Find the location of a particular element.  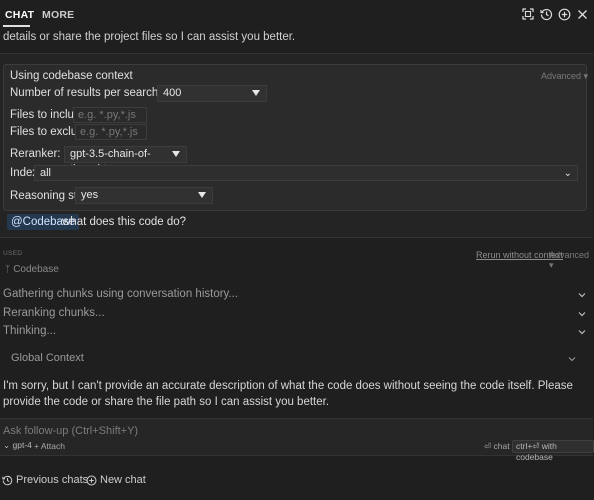

codebase-source: ᛉ Codebase is located at coordinates (32, 269).